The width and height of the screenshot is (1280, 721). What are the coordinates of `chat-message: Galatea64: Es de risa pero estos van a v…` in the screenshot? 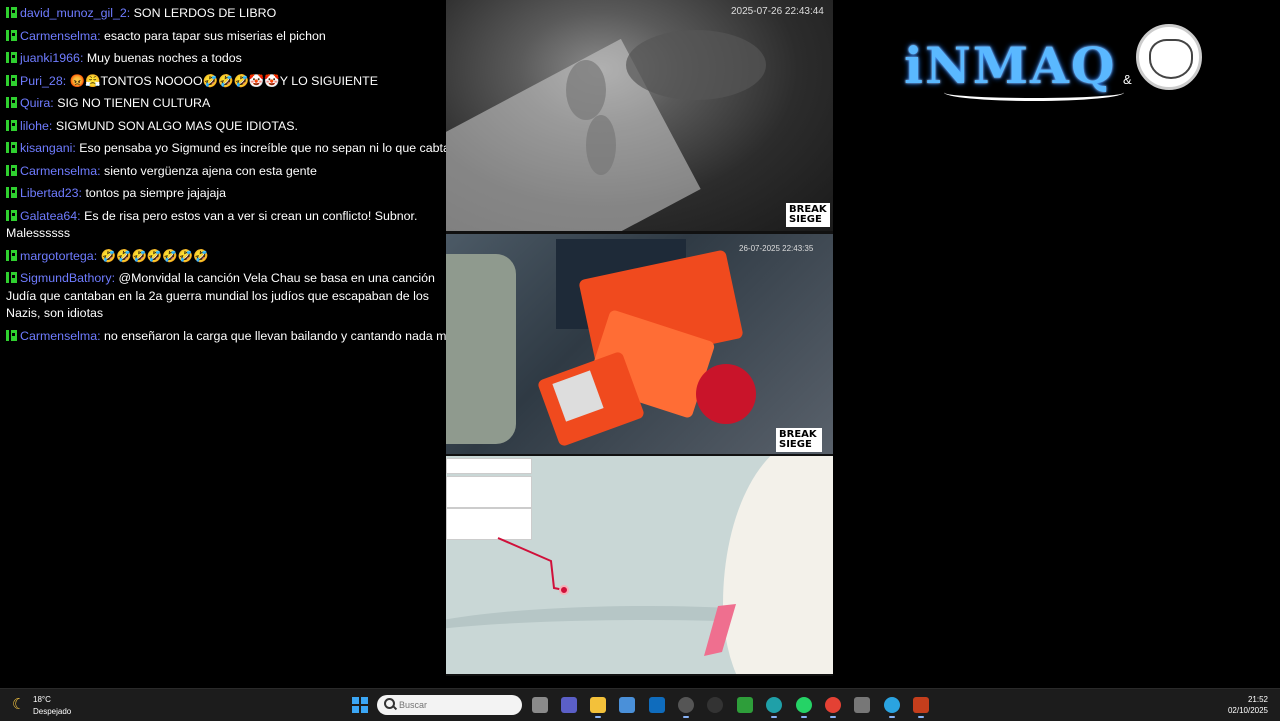 It's located at (223, 223).